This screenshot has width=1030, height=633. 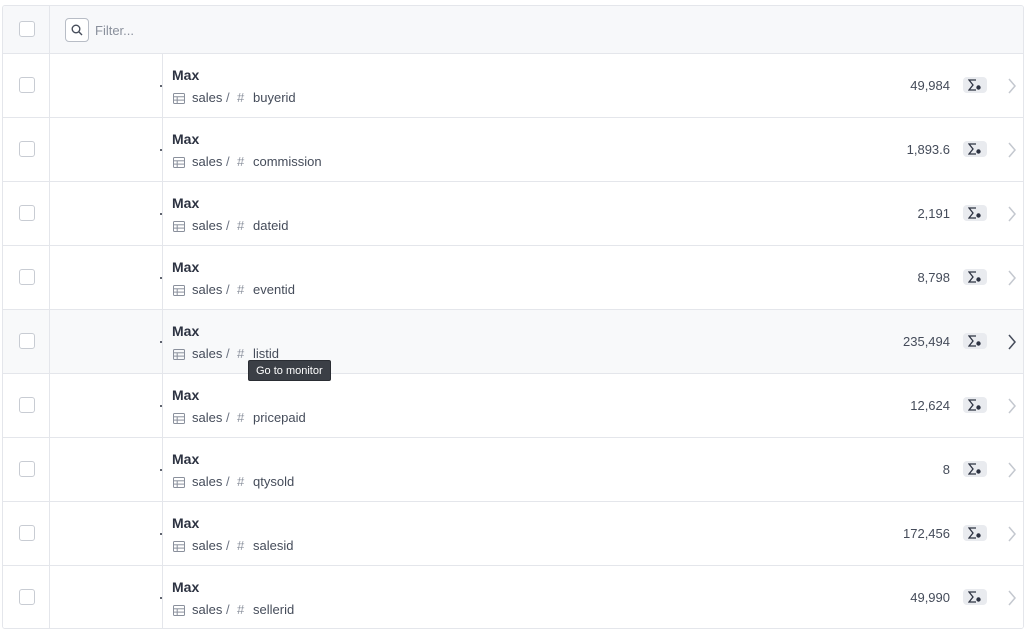 What do you see at coordinates (926, 341) in the screenshot?
I see `metric-value: 235,494` at bounding box center [926, 341].